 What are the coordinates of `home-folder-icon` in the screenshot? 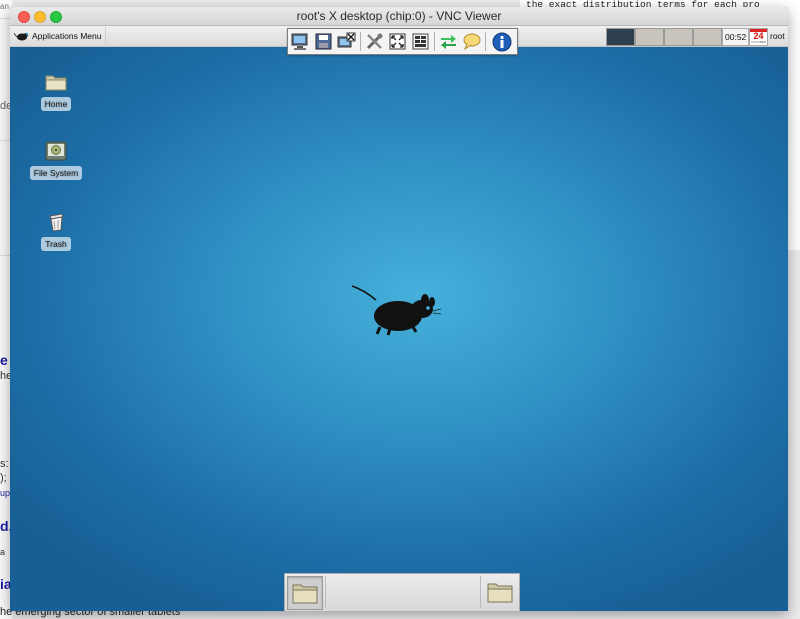 It's located at (56, 82).